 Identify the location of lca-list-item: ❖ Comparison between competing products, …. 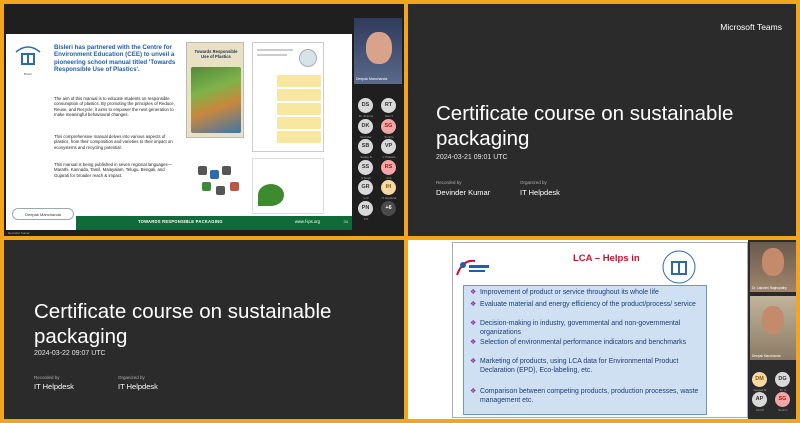
(586, 396).